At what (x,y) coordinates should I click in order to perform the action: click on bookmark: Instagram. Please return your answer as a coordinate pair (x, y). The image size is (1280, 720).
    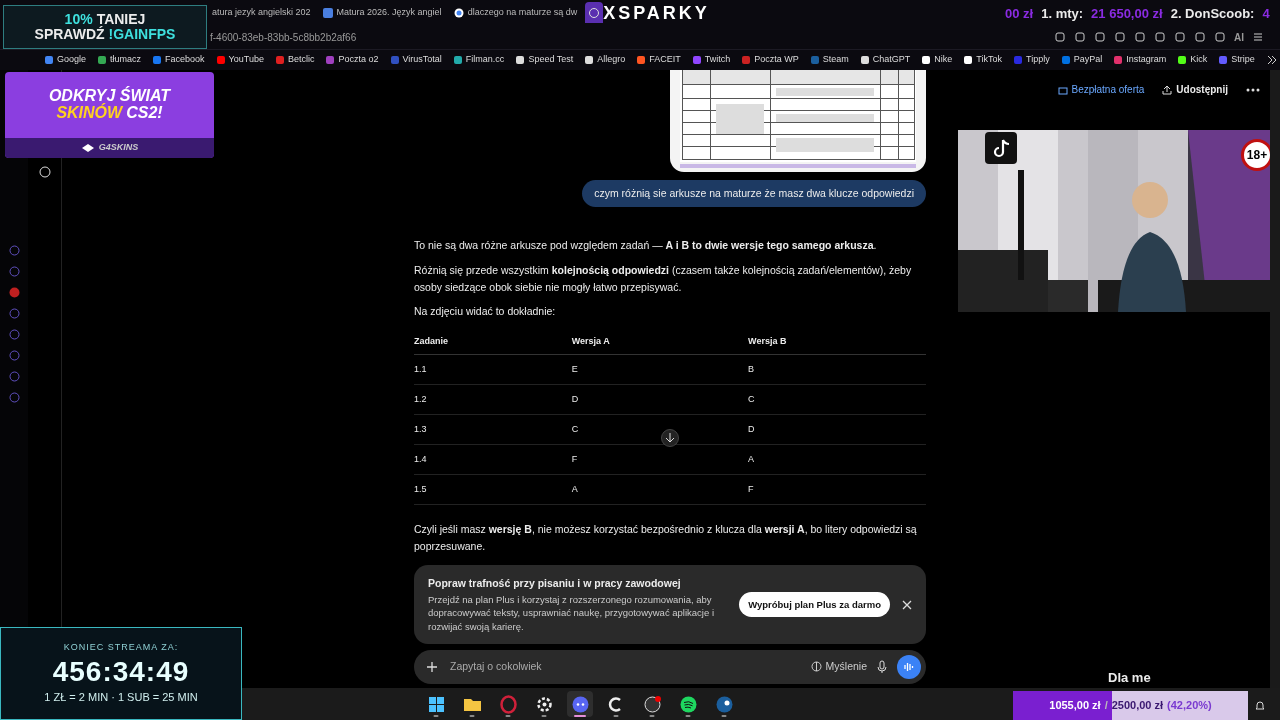
    Looking at the image, I should click on (1140, 60).